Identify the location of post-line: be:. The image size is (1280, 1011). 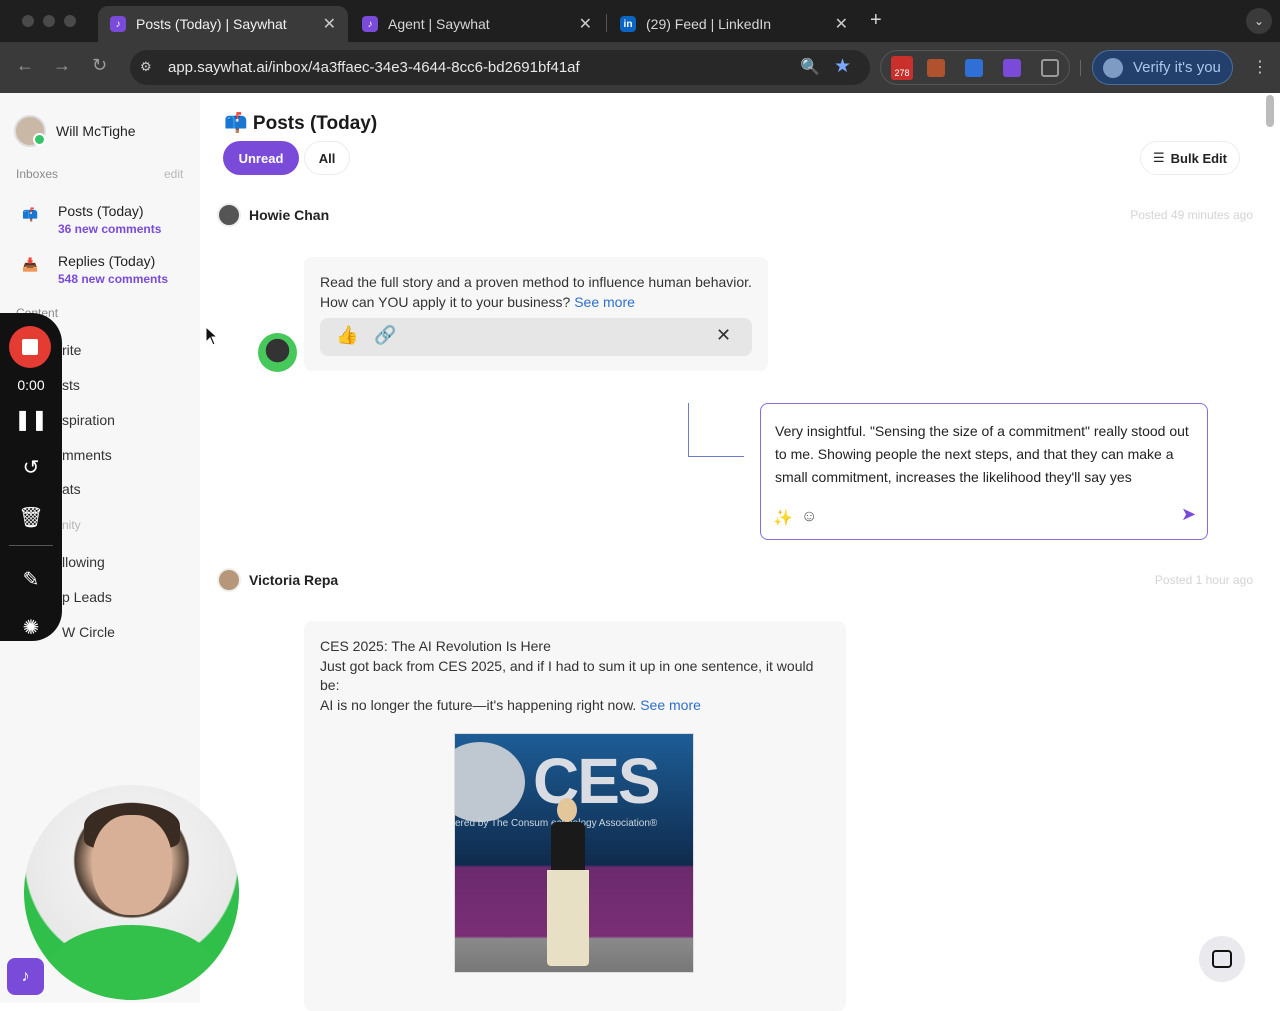
(330, 685).